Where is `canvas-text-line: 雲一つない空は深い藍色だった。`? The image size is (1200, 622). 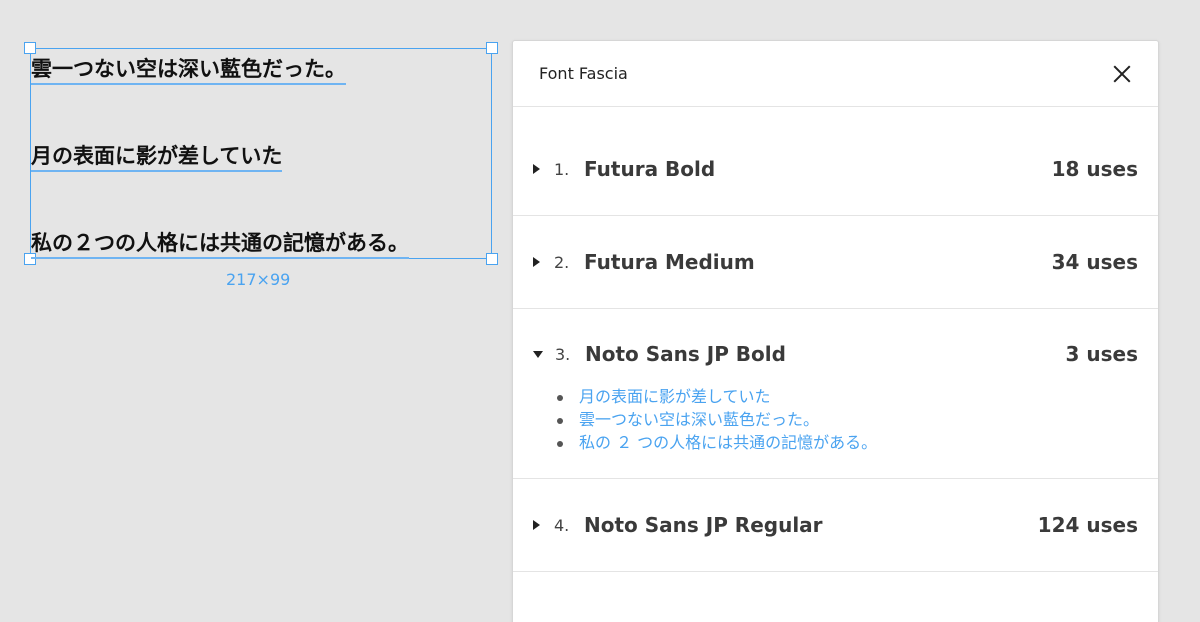
canvas-text-line: 雲一つない空は深い藍色だった。 is located at coordinates (188, 70).